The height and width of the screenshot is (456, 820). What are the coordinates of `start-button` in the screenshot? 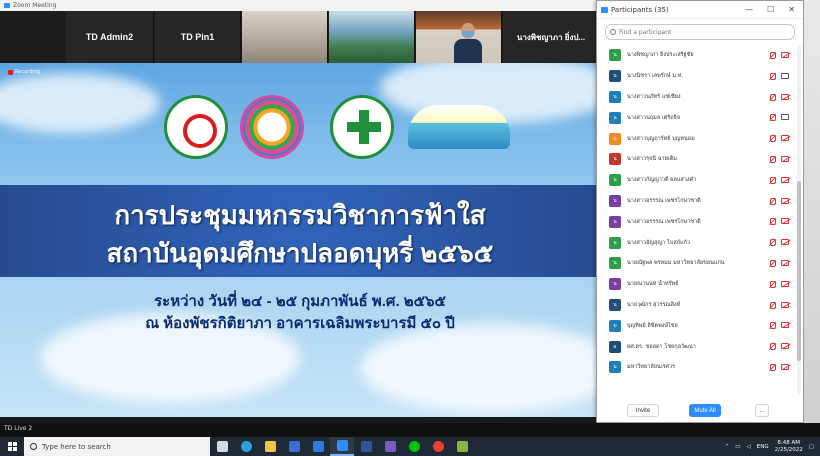 It's located at (12, 446).